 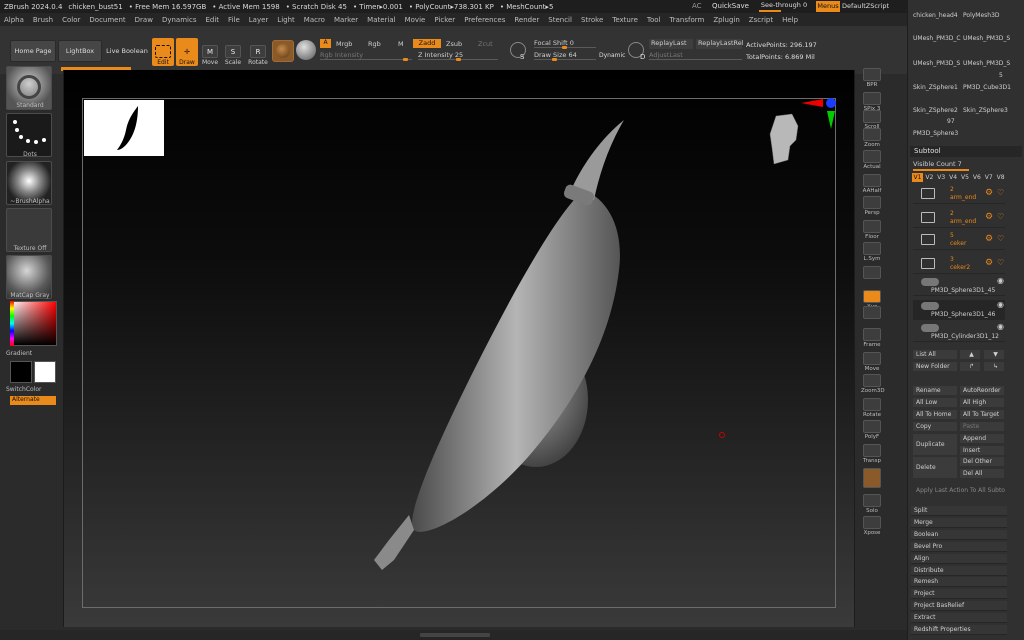 I want to click on arrow-up-icon: ↱, so click(x=970, y=366).